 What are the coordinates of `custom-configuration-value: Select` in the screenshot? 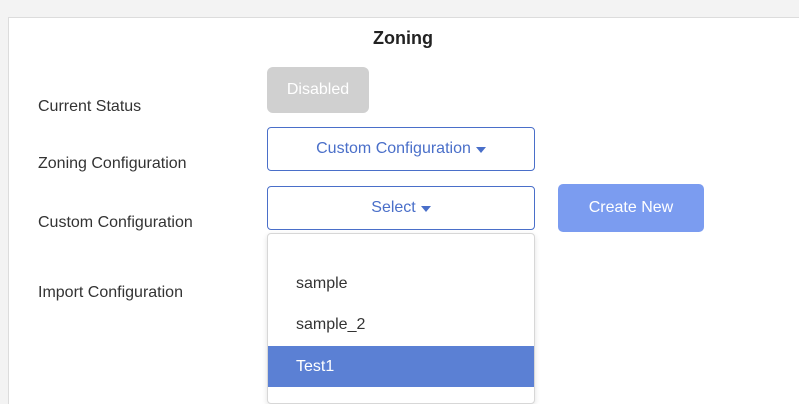 It's located at (393, 207).